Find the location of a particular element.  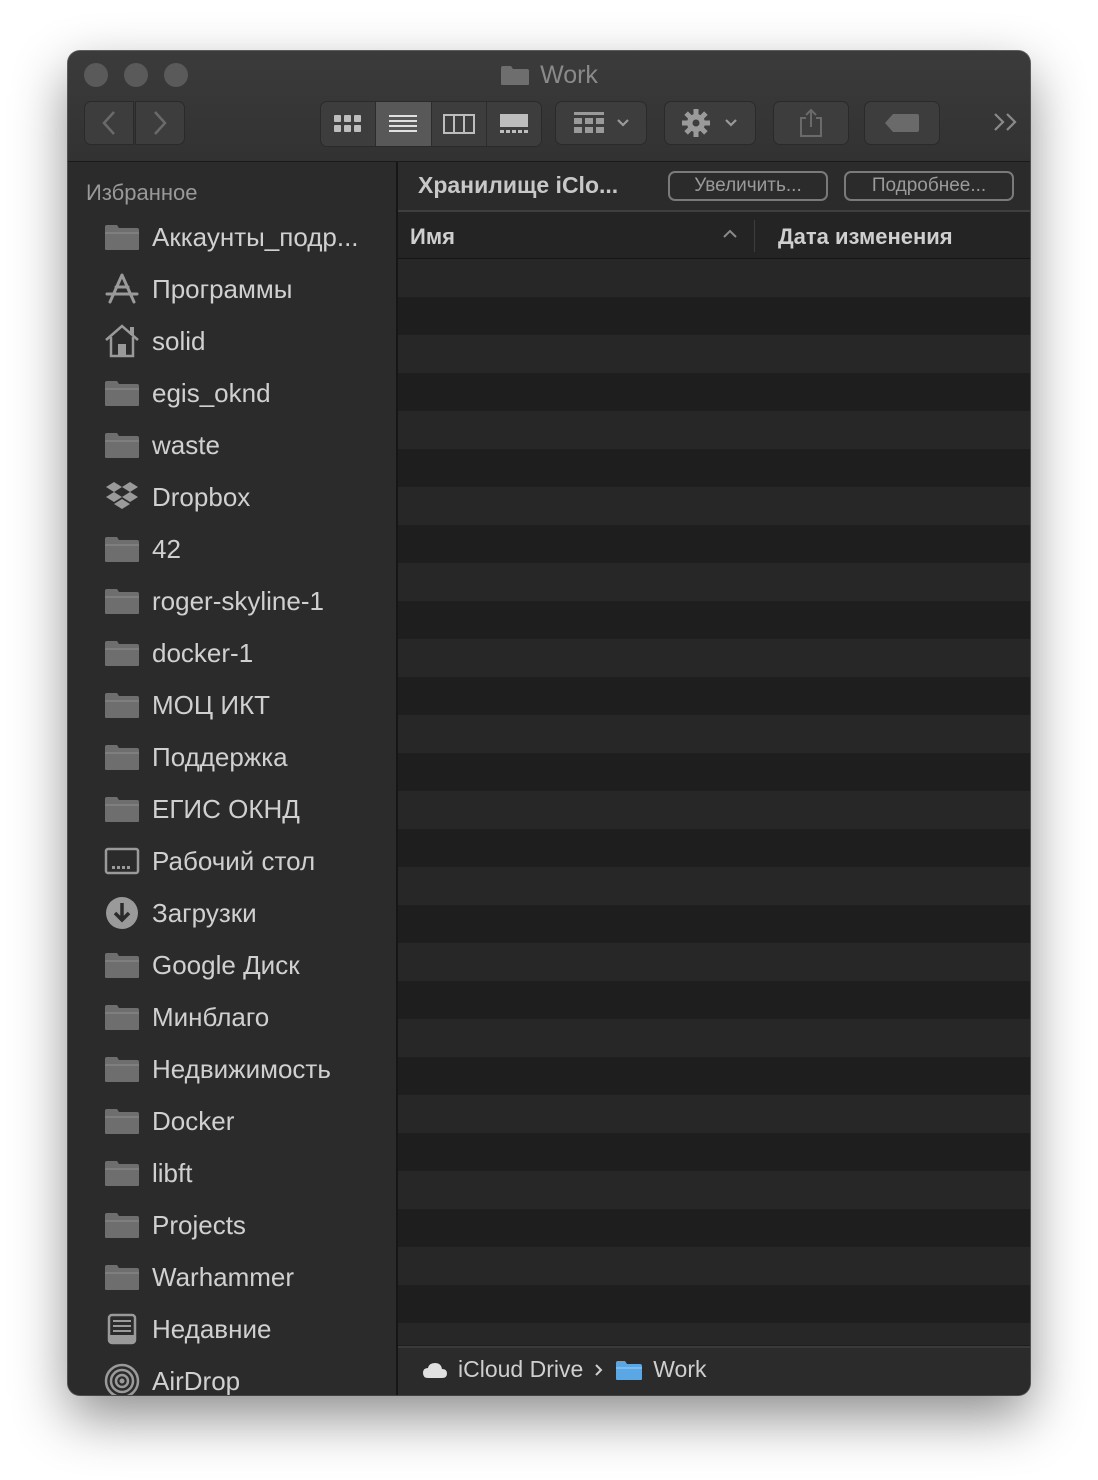

home-icon is located at coordinates (122, 341).